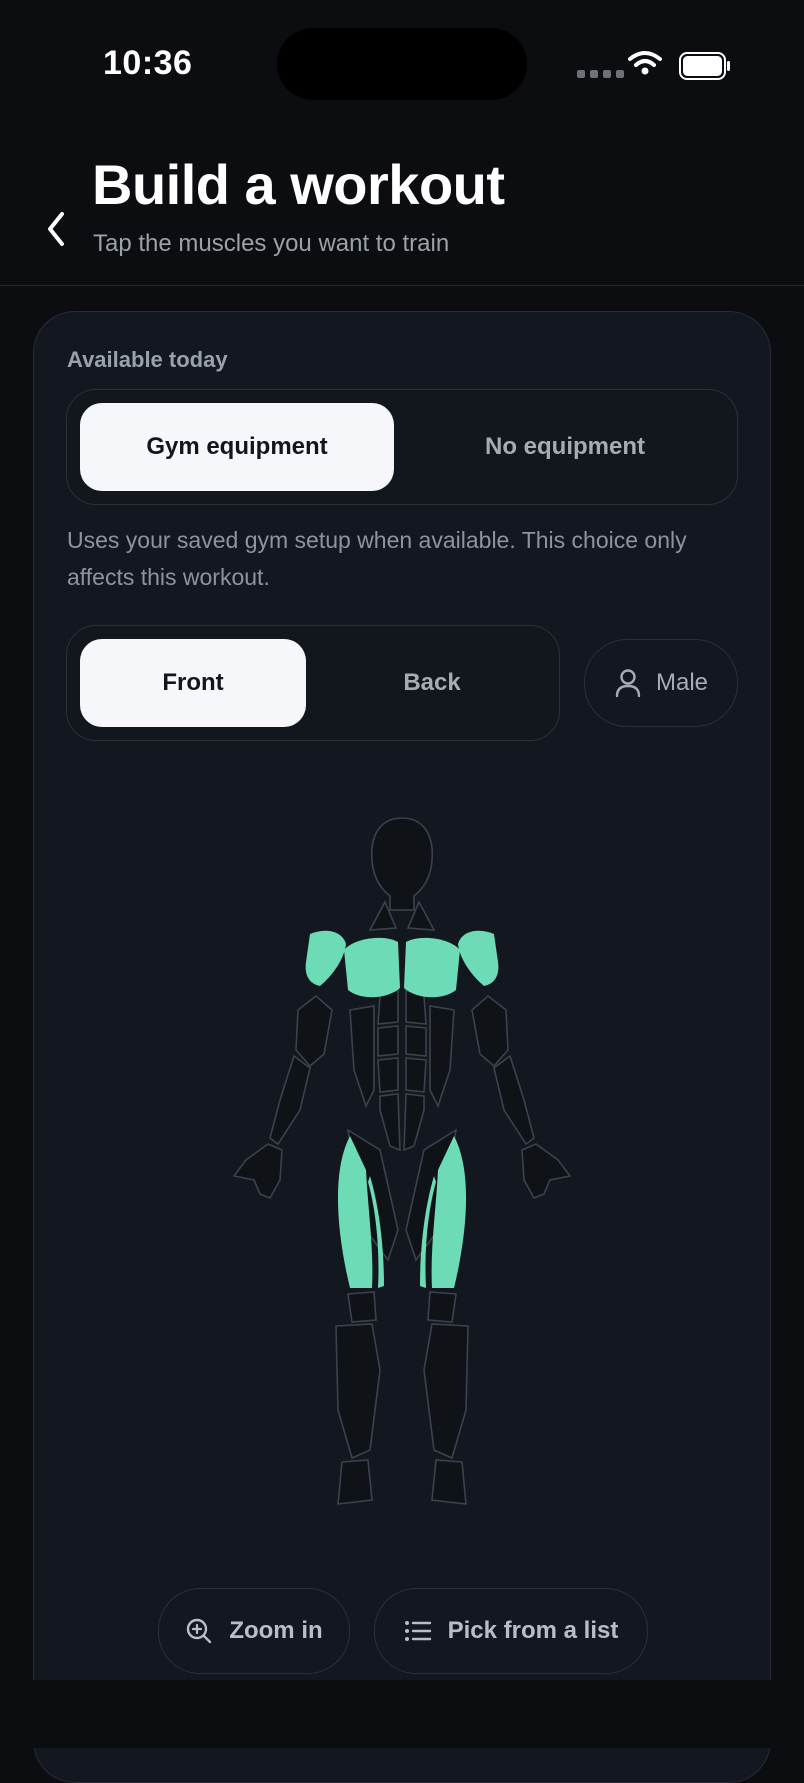 The image size is (804, 1783). What do you see at coordinates (355, 1482) in the screenshot?
I see `foot-left` at bounding box center [355, 1482].